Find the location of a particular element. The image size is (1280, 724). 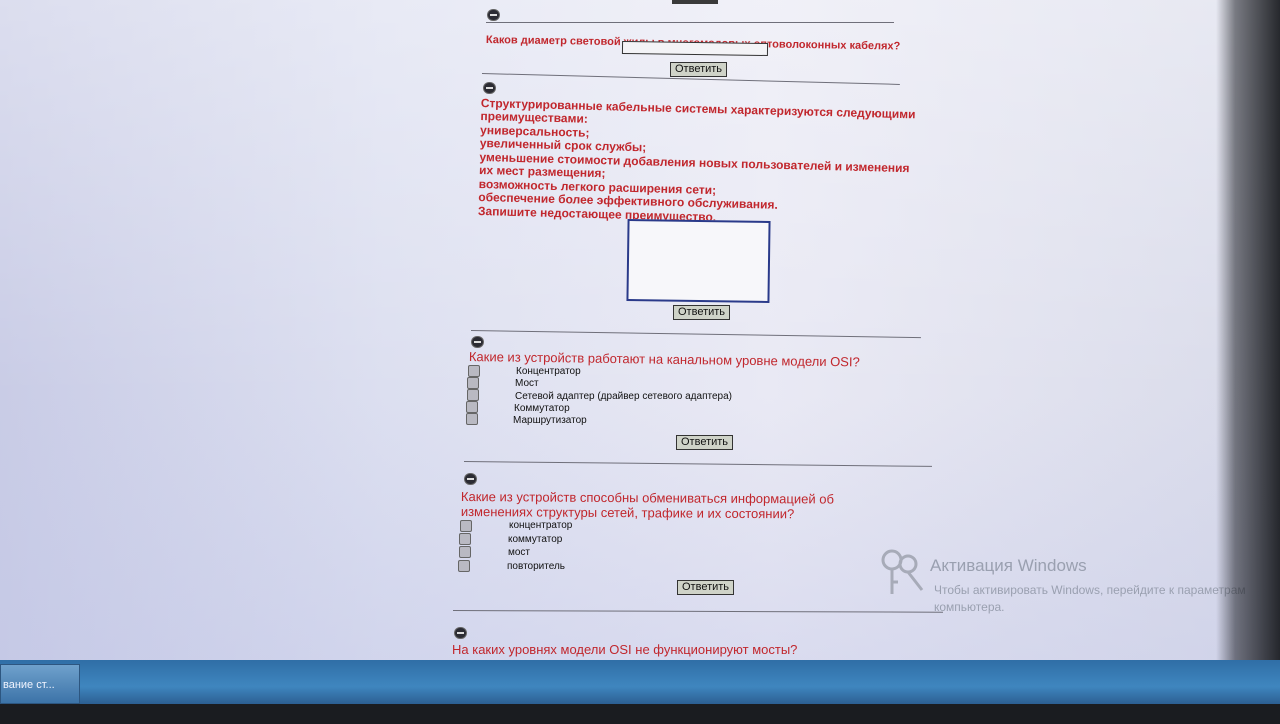

taskbar is located at coordinates (640, 682).